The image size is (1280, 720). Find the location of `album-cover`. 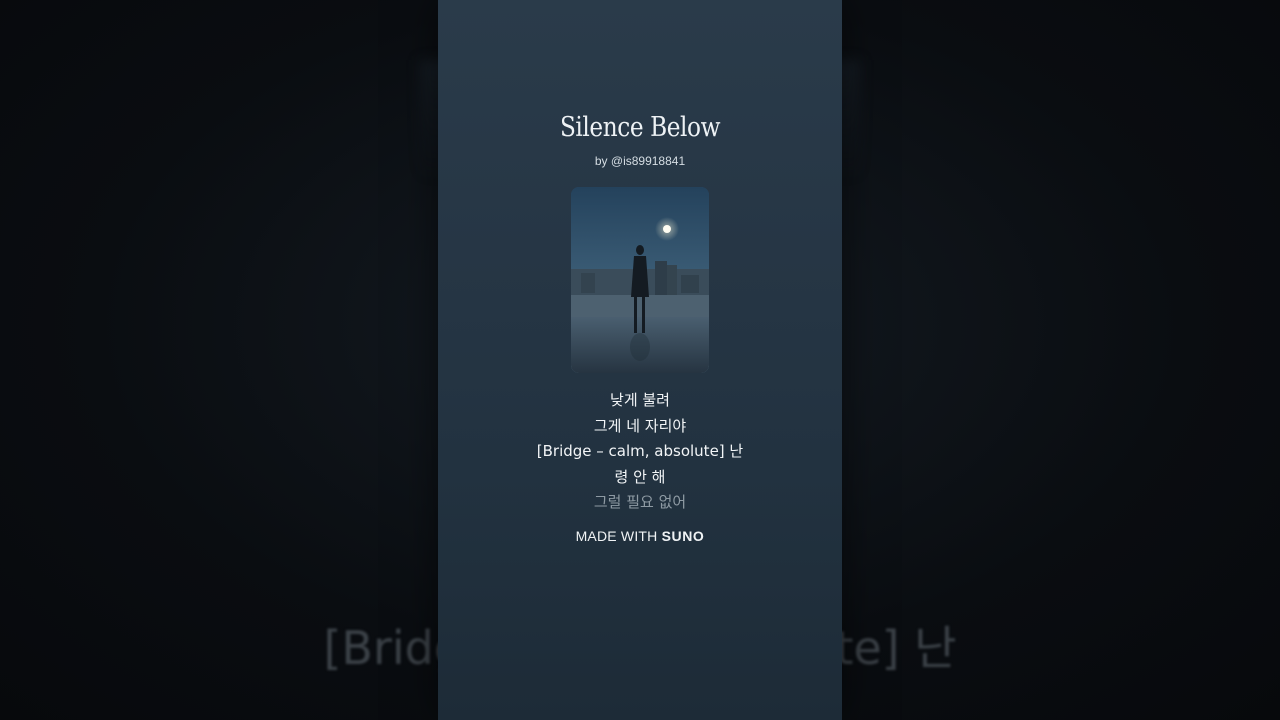

album-cover is located at coordinates (640, 280).